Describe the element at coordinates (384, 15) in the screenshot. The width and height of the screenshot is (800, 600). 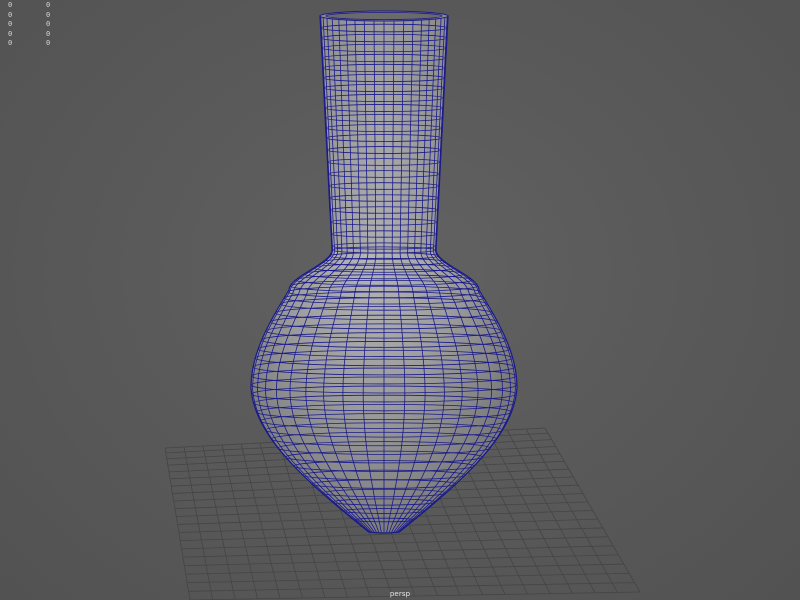
I see `vase-rim-inner` at that location.